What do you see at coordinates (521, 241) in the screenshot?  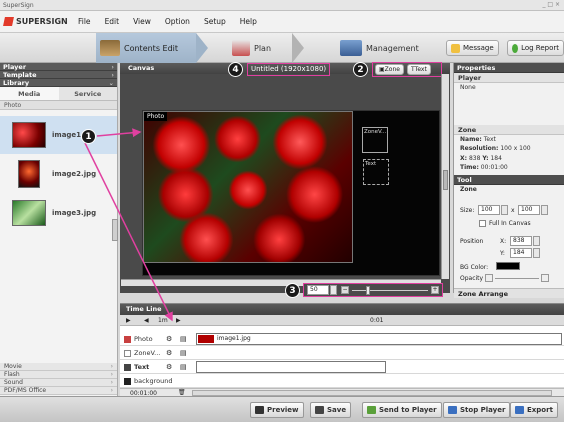 I see `position-x-input: 838` at bounding box center [521, 241].